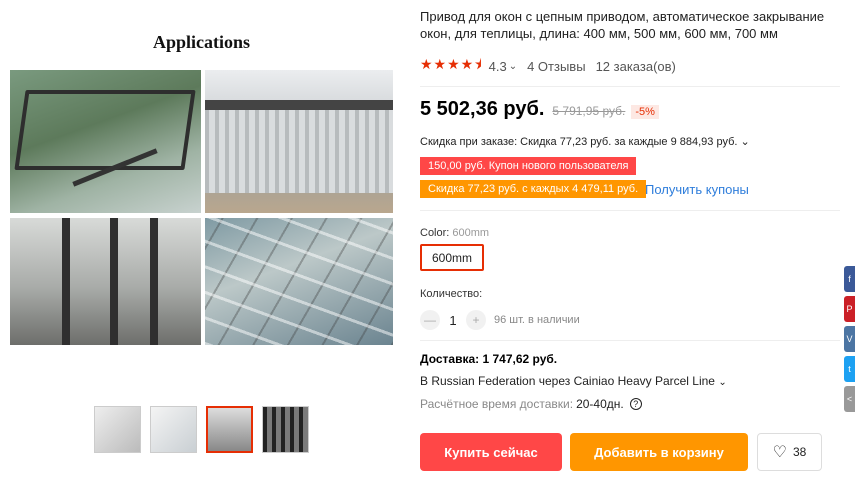 This screenshot has width=855, height=485. Describe the element at coordinates (201, 42) in the screenshot. I see `image-caption: Applications` at that location.